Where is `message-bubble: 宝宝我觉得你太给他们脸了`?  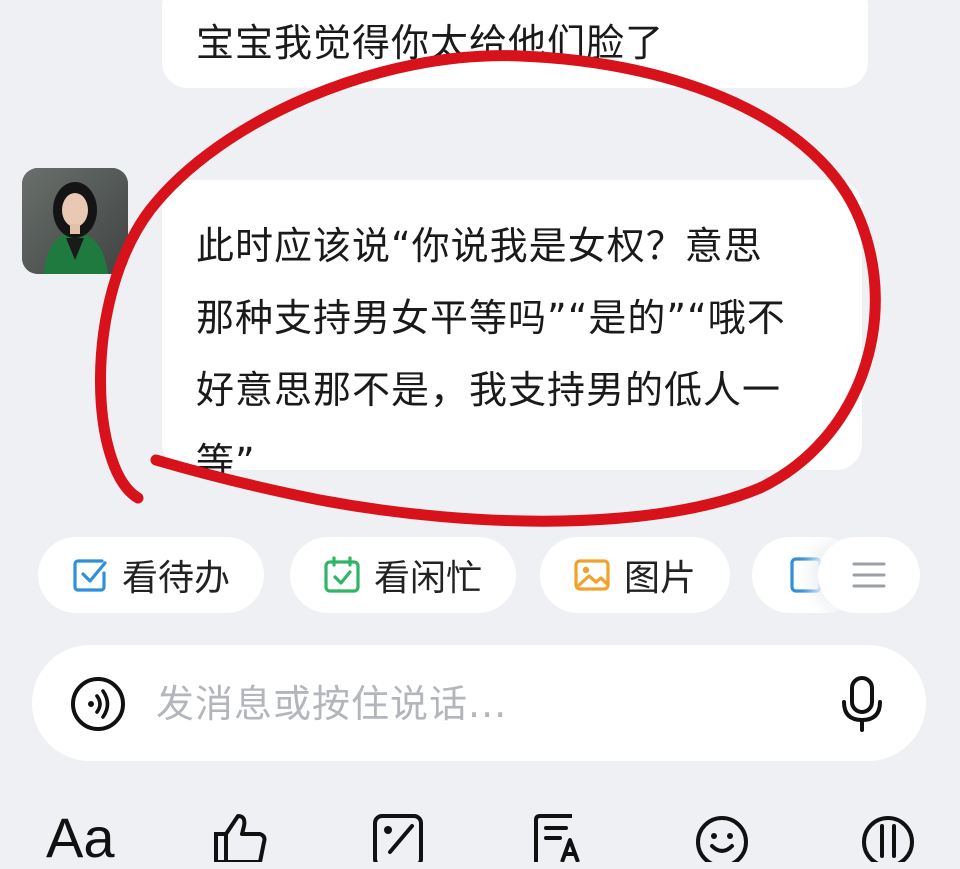 message-bubble: 宝宝我觉得你太给他们脸了 is located at coordinates (515, 44).